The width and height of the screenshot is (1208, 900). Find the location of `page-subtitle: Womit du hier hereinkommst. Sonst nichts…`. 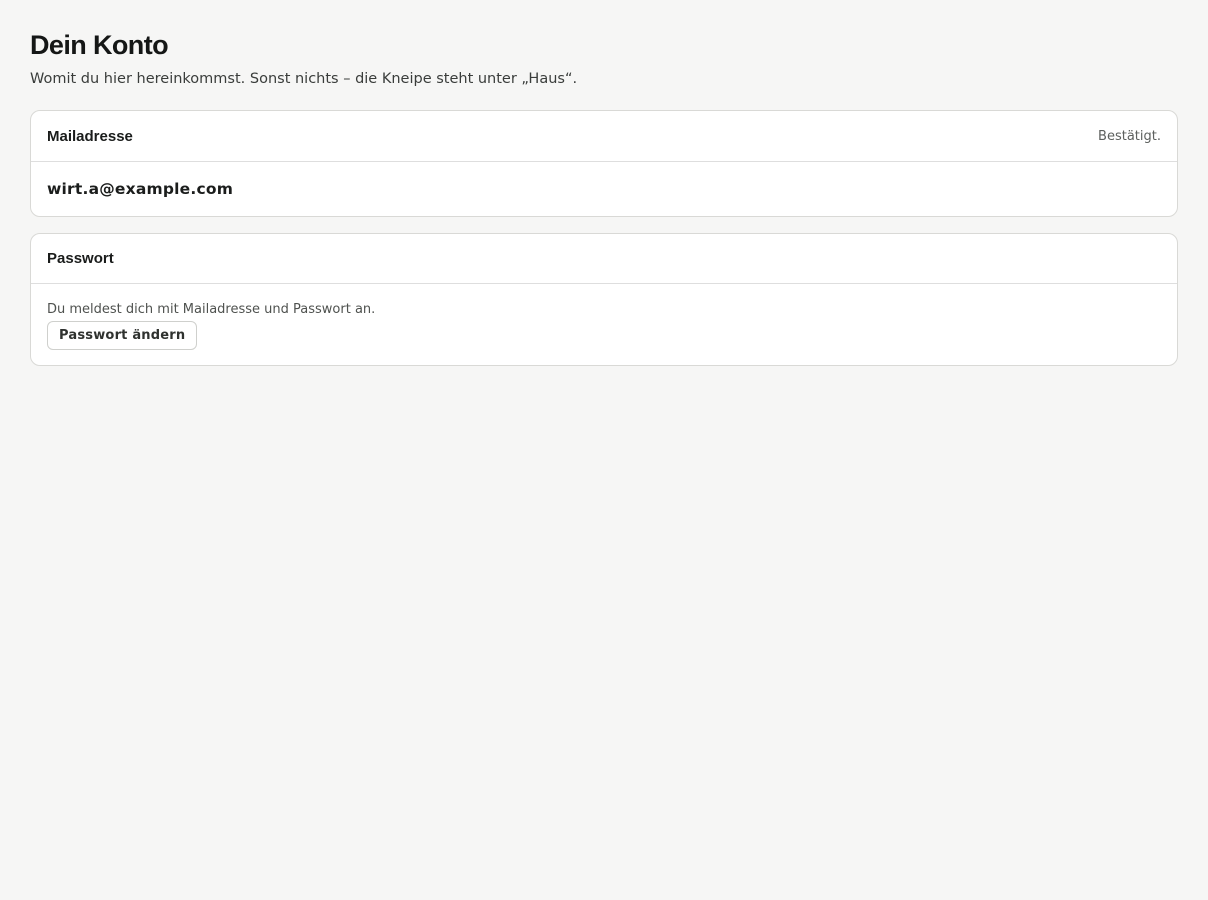

page-subtitle: Womit du hier hereinkommst. Sonst nichts… is located at coordinates (304, 79).